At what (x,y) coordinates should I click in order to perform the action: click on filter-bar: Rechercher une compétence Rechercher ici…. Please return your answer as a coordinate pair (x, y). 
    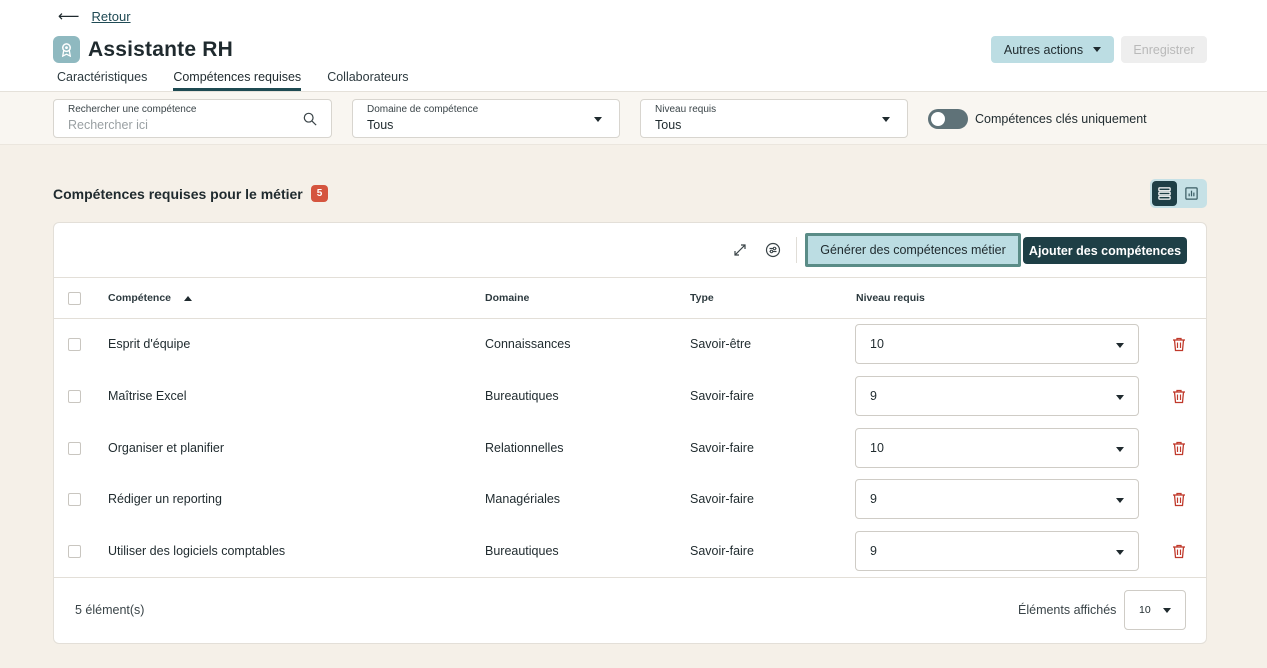
    Looking at the image, I should click on (633, 118).